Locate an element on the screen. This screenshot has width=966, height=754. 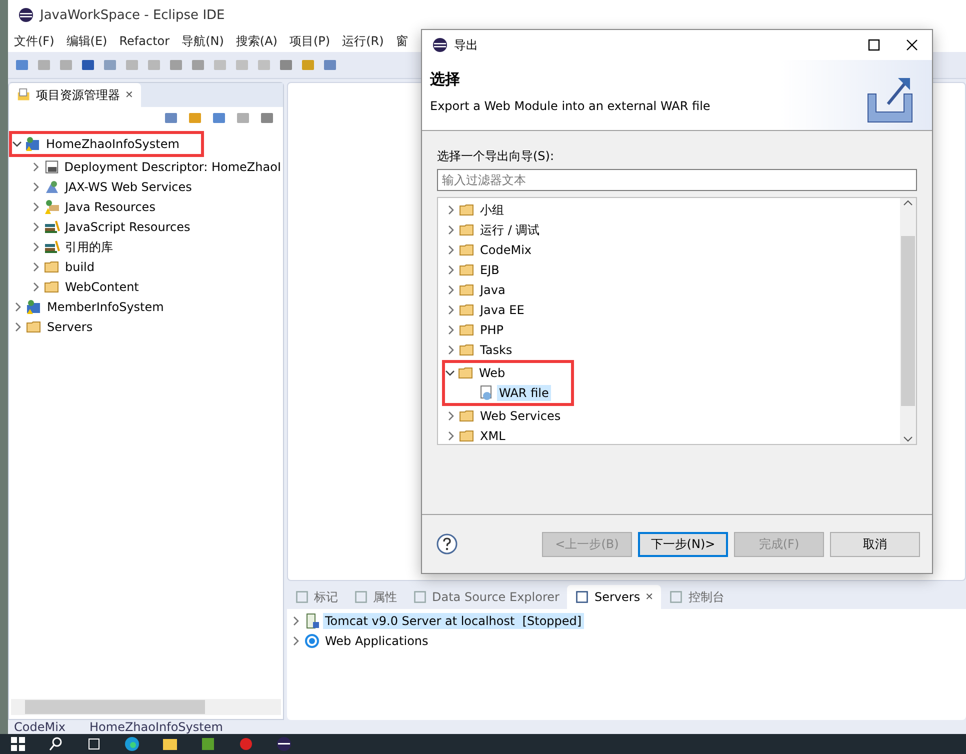
tree-item: EJB is located at coordinates (673, 270).